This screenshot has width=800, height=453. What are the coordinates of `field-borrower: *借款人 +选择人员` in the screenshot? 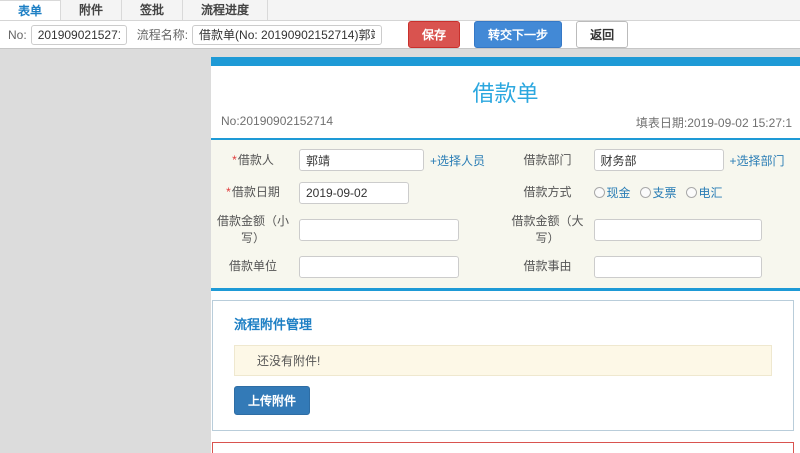 It's located at (358, 160).